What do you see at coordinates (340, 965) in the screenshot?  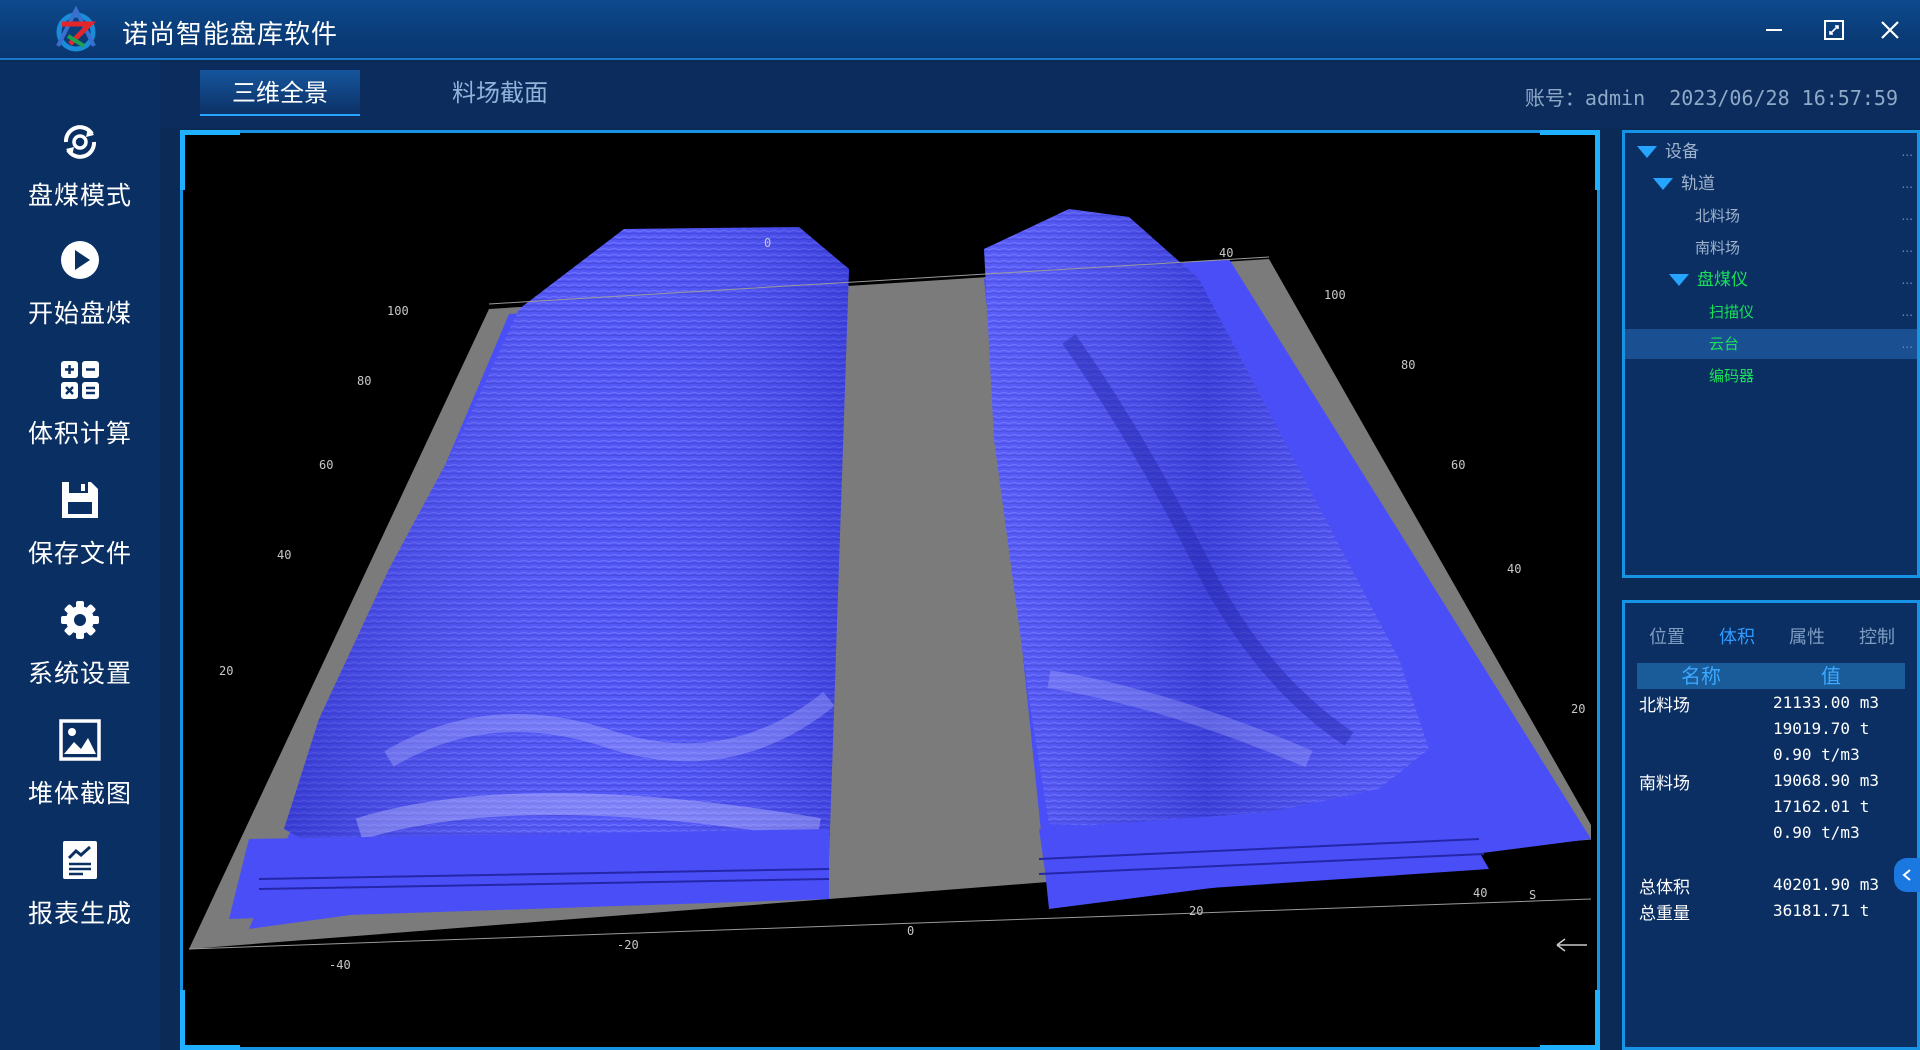 I see `axis-tick-label: -40` at bounding box center [340, 965].